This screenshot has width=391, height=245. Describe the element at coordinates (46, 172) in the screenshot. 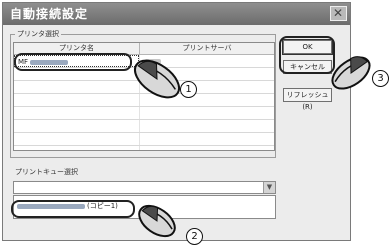

I see `queue-select-label: プリントキュー選択` at that location.